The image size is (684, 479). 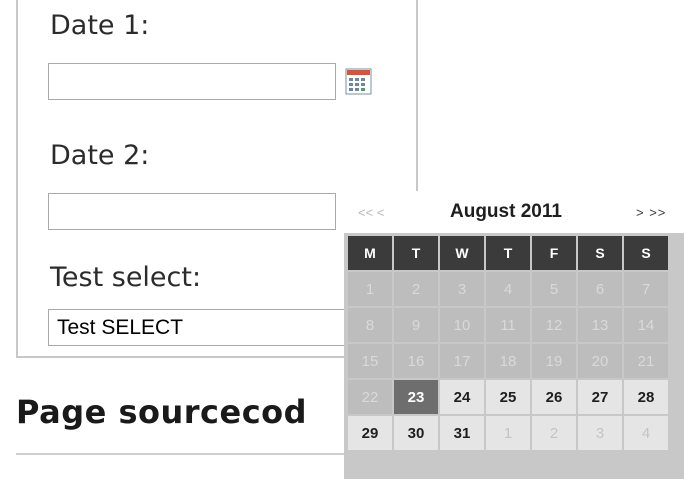 I want to click on day-cell: 24, so click(x=462, y=397).